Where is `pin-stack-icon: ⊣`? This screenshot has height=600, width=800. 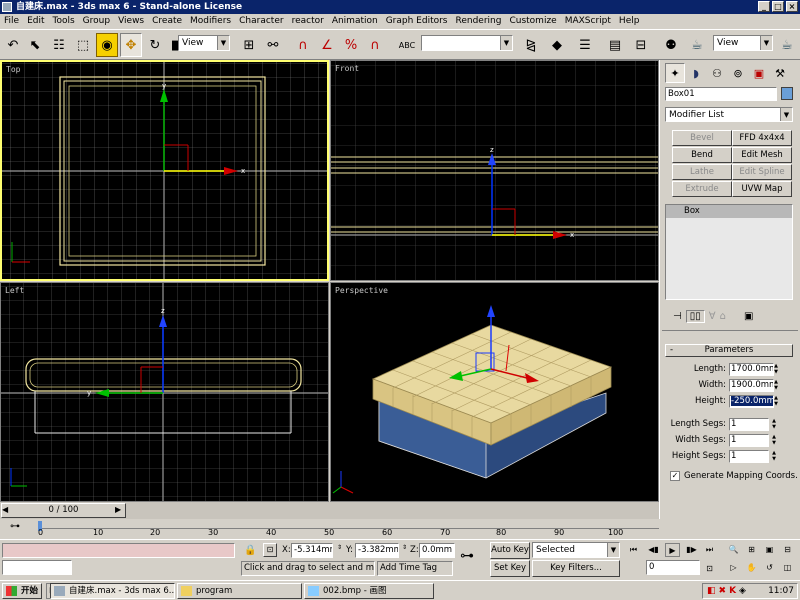 pin-stack-icon: ⊣ is located at coordinates (677, 316).